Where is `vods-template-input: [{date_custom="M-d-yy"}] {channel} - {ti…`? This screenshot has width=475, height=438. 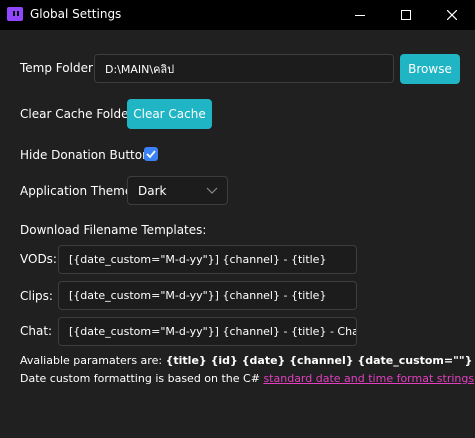 vods-template-input: [{date_custom="M-d-yy"}] {channel} - {ti… is located at coordinates (207, 259).